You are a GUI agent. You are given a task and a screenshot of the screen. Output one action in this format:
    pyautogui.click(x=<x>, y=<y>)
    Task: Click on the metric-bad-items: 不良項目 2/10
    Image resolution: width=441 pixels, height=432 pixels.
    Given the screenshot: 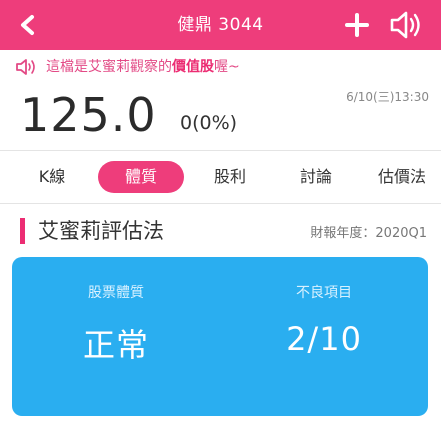 What is the action you would take?
    pyautogui.click(x=324, y=307)
    